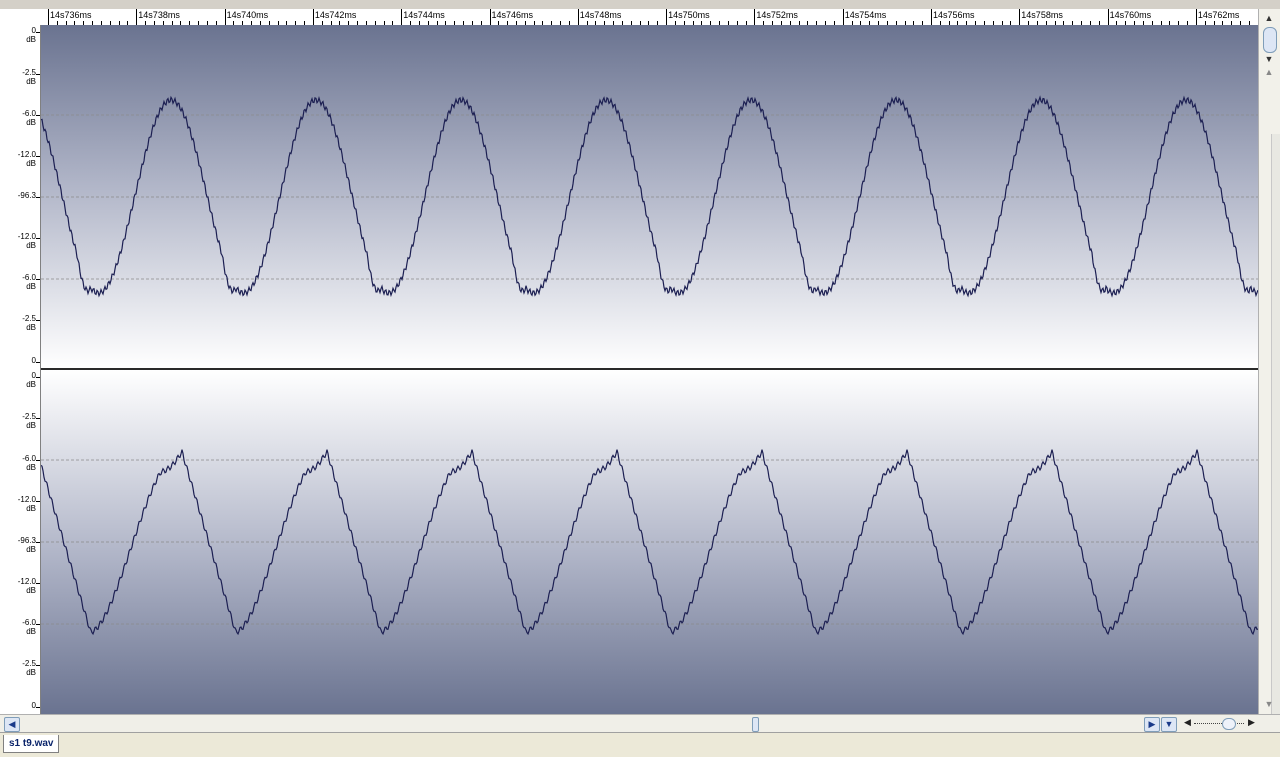 The image size is (1280, 757). I want to click on vertical-scroll-track, so click(1275, 424).